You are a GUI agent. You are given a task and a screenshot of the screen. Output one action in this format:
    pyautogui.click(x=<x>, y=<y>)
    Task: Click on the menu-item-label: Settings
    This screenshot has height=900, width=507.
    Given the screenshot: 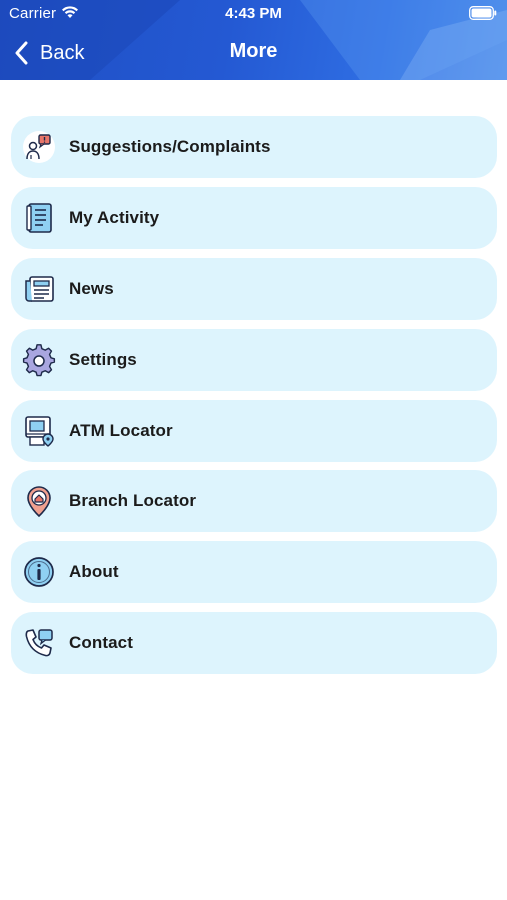 What is the action you would take?
    pyautogui.click(x=103, y=359)
    